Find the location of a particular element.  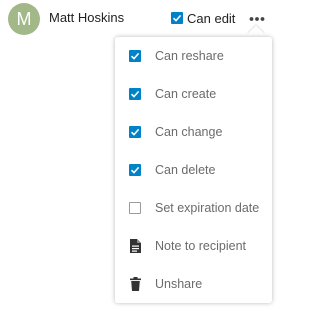

can-change-checkbox-wrap is located at coordinates (135, 132).